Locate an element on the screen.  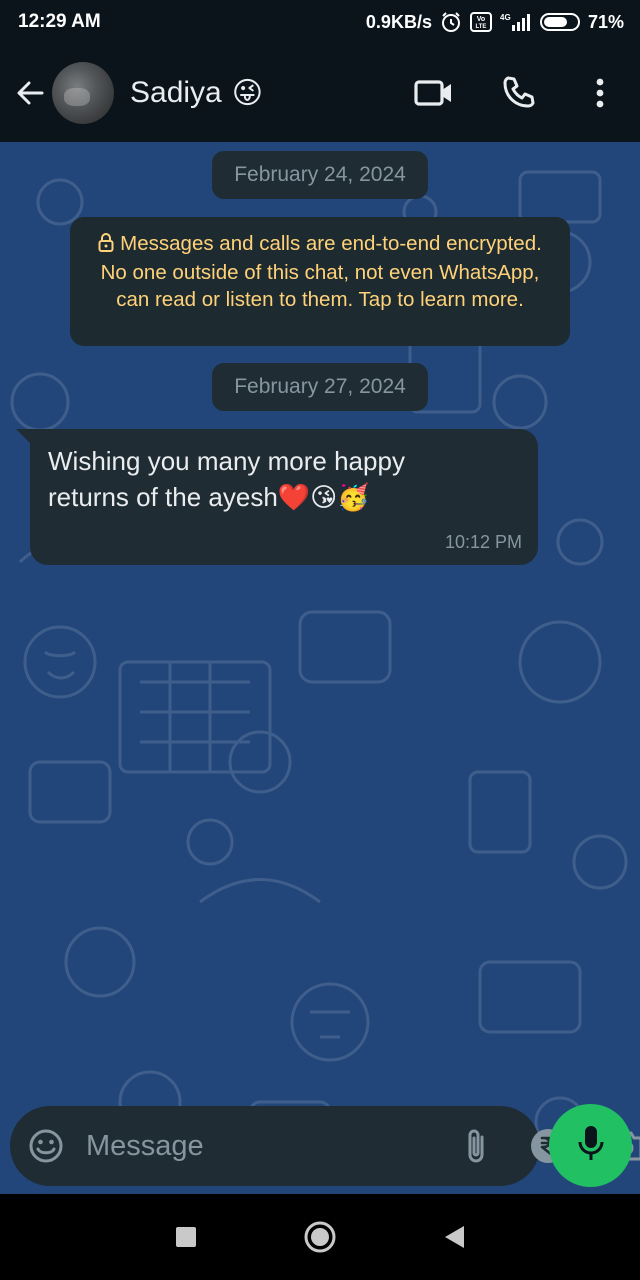
system-nav-bar is located at coordinates (320, 1237).